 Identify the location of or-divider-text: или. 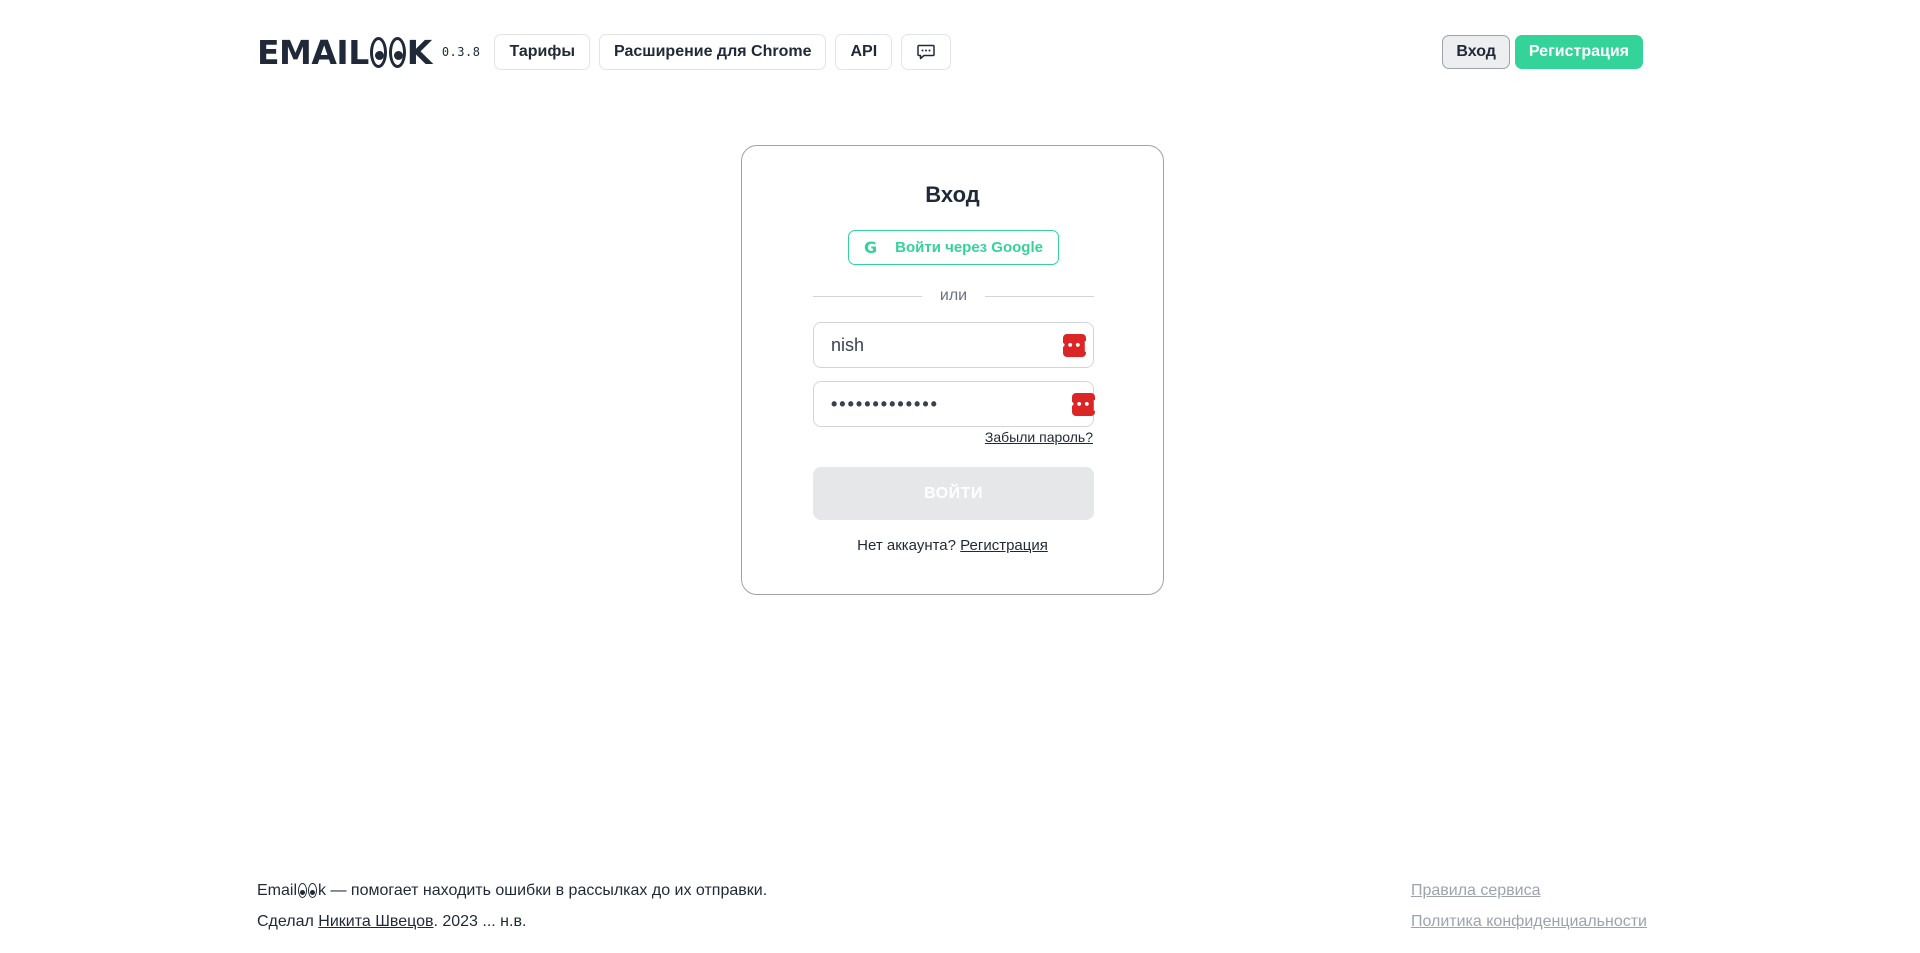
(953, 295).